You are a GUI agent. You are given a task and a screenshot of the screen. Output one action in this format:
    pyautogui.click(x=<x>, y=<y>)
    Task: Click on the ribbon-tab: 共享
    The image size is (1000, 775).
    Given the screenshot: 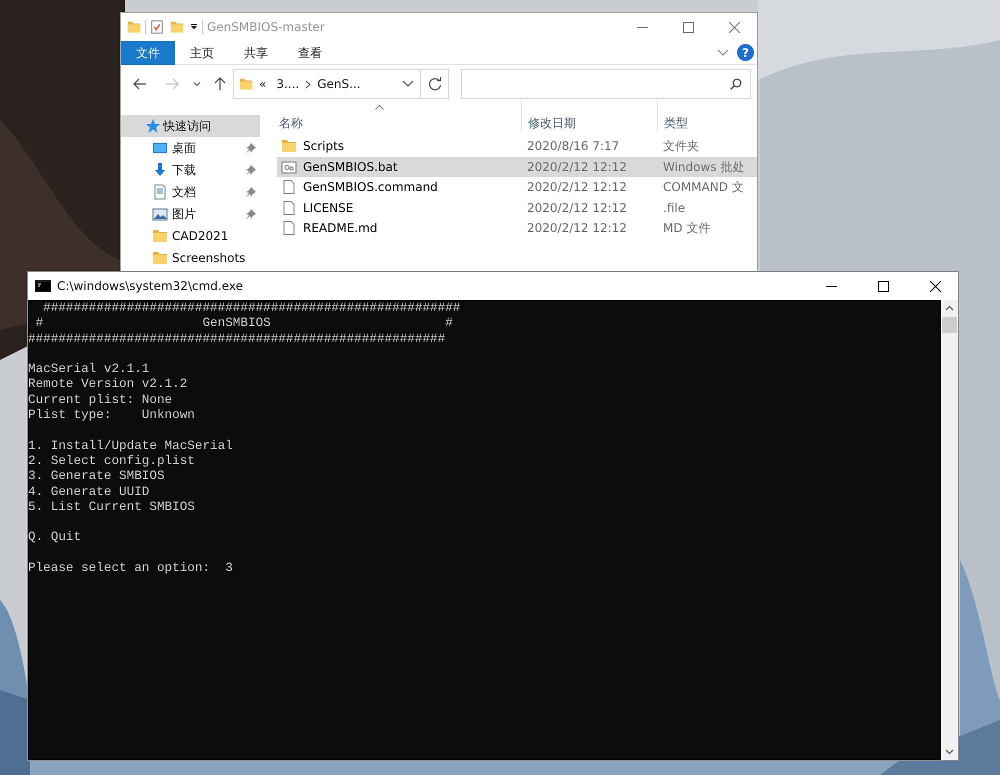 What is the action you would take?
    pyautogui.click(x=256, y=52)
    